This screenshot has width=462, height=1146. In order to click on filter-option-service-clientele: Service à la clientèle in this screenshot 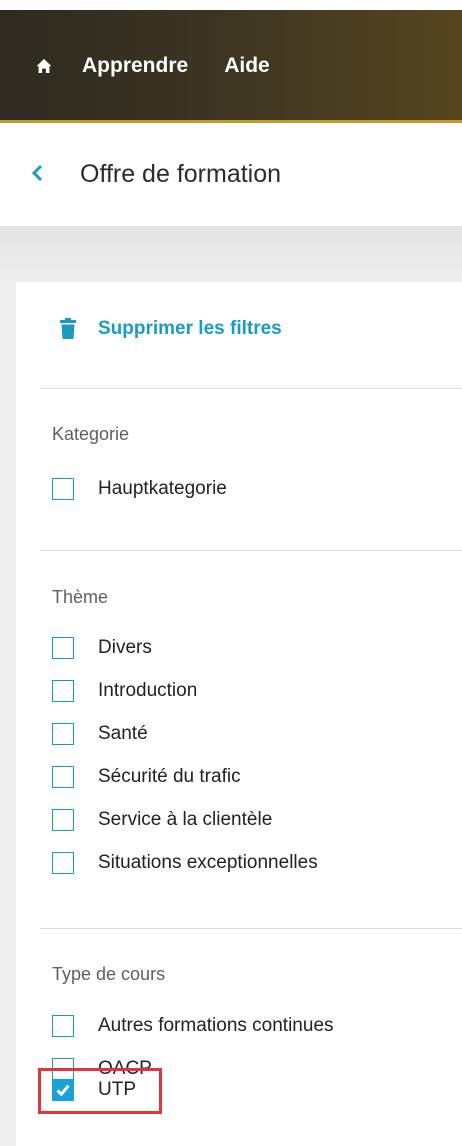, I will do `click(162, 820)`.